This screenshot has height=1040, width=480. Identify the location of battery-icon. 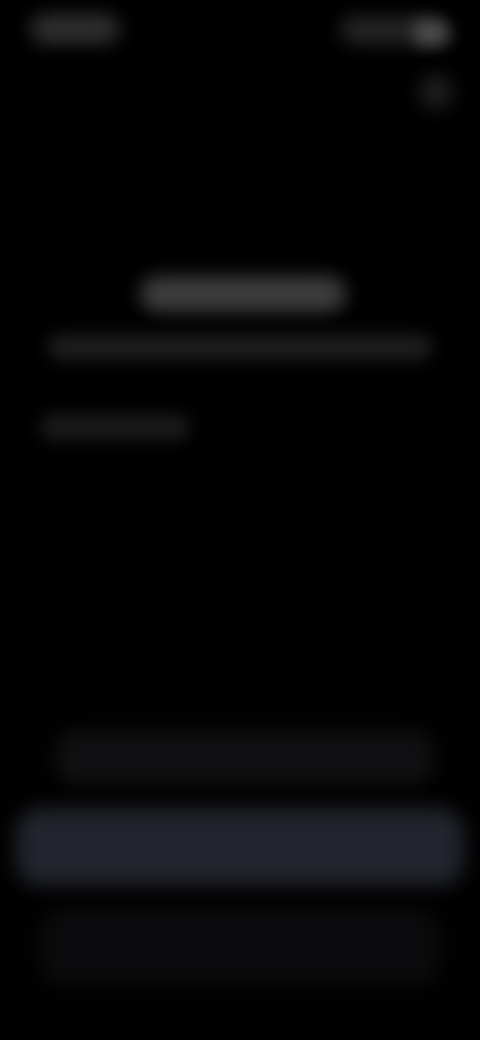
(432, 33).